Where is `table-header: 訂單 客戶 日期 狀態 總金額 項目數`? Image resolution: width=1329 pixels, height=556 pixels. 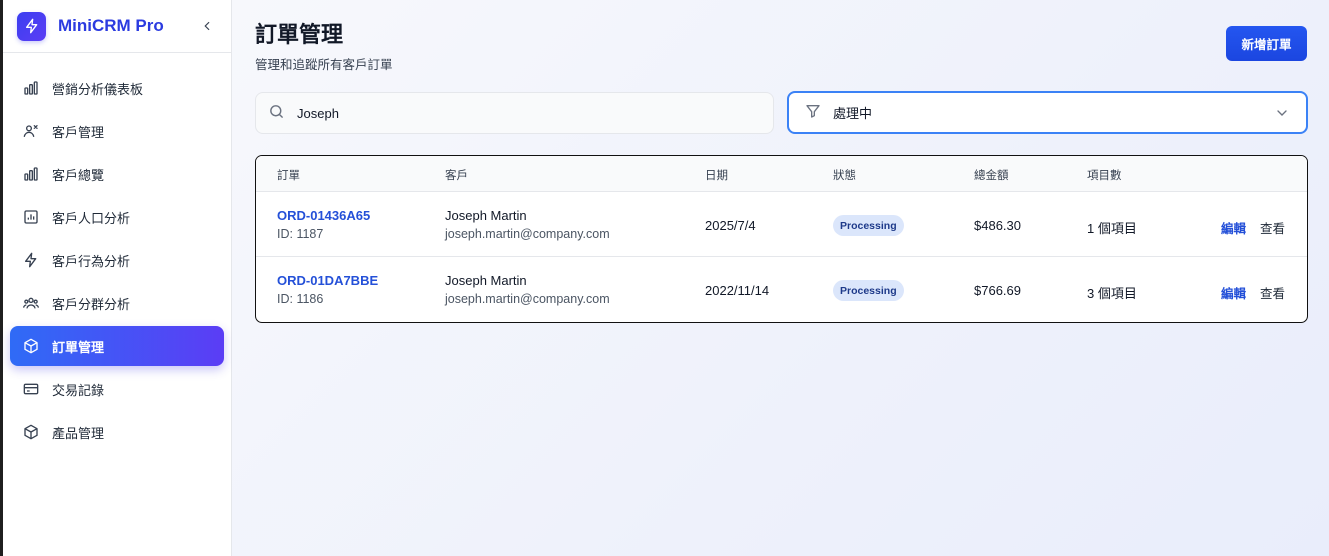
table-header: 訂單 客戶 日期 狀態 總金額 項目數 is located at coordinates (781, 174).